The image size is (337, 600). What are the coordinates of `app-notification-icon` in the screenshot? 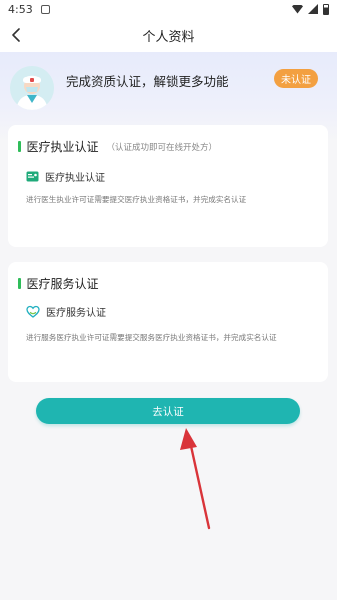 It's located at (45, 9).